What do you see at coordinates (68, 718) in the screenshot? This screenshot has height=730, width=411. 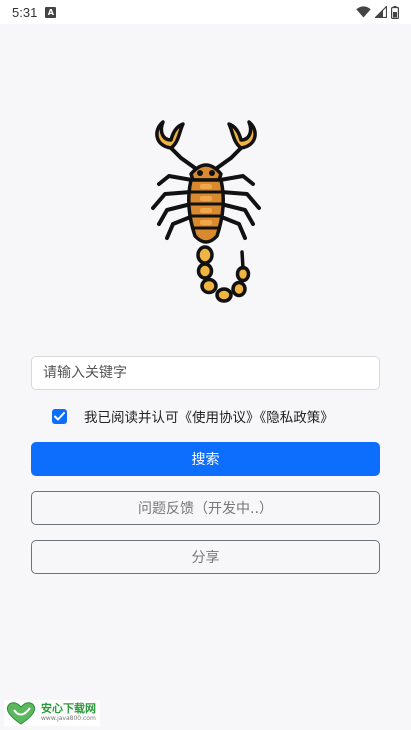 I see `watermark-url: www.java800.com` at bounding box center [68, 718].